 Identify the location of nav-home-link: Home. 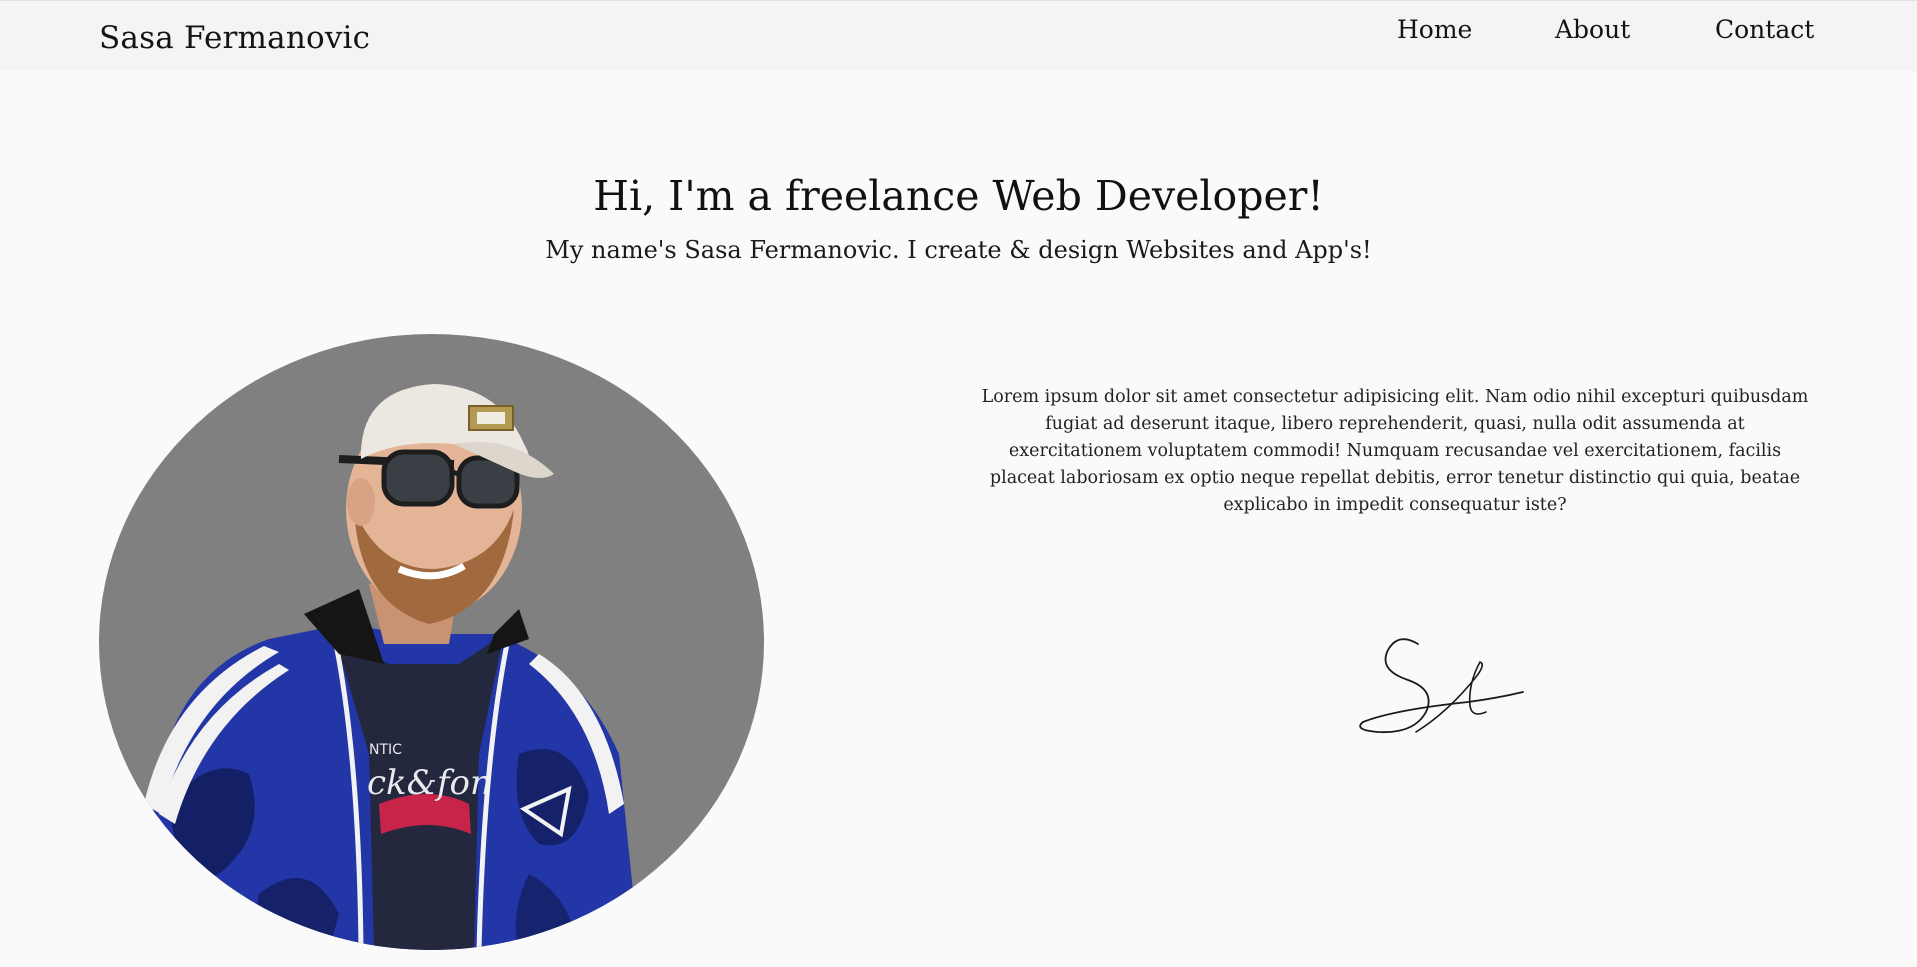
(1434, 30).